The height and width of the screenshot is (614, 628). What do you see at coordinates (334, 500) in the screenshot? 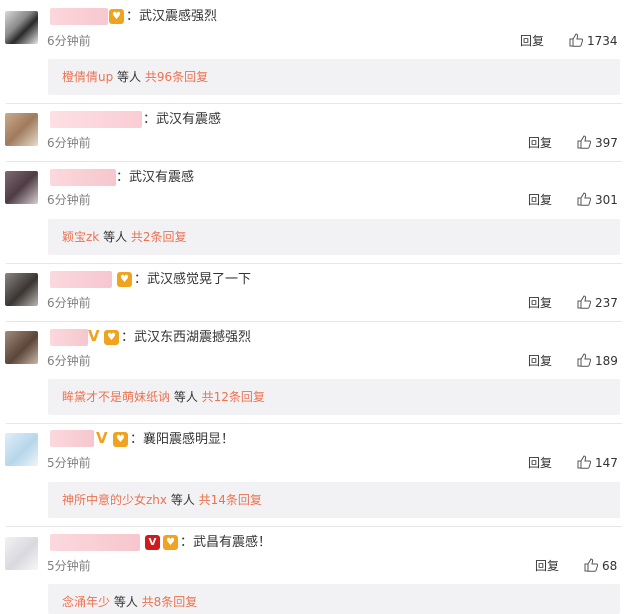
I see `sub-replies: 神所中意的少女zhx 等人 共14条回复` at bounding box center [334, 500].